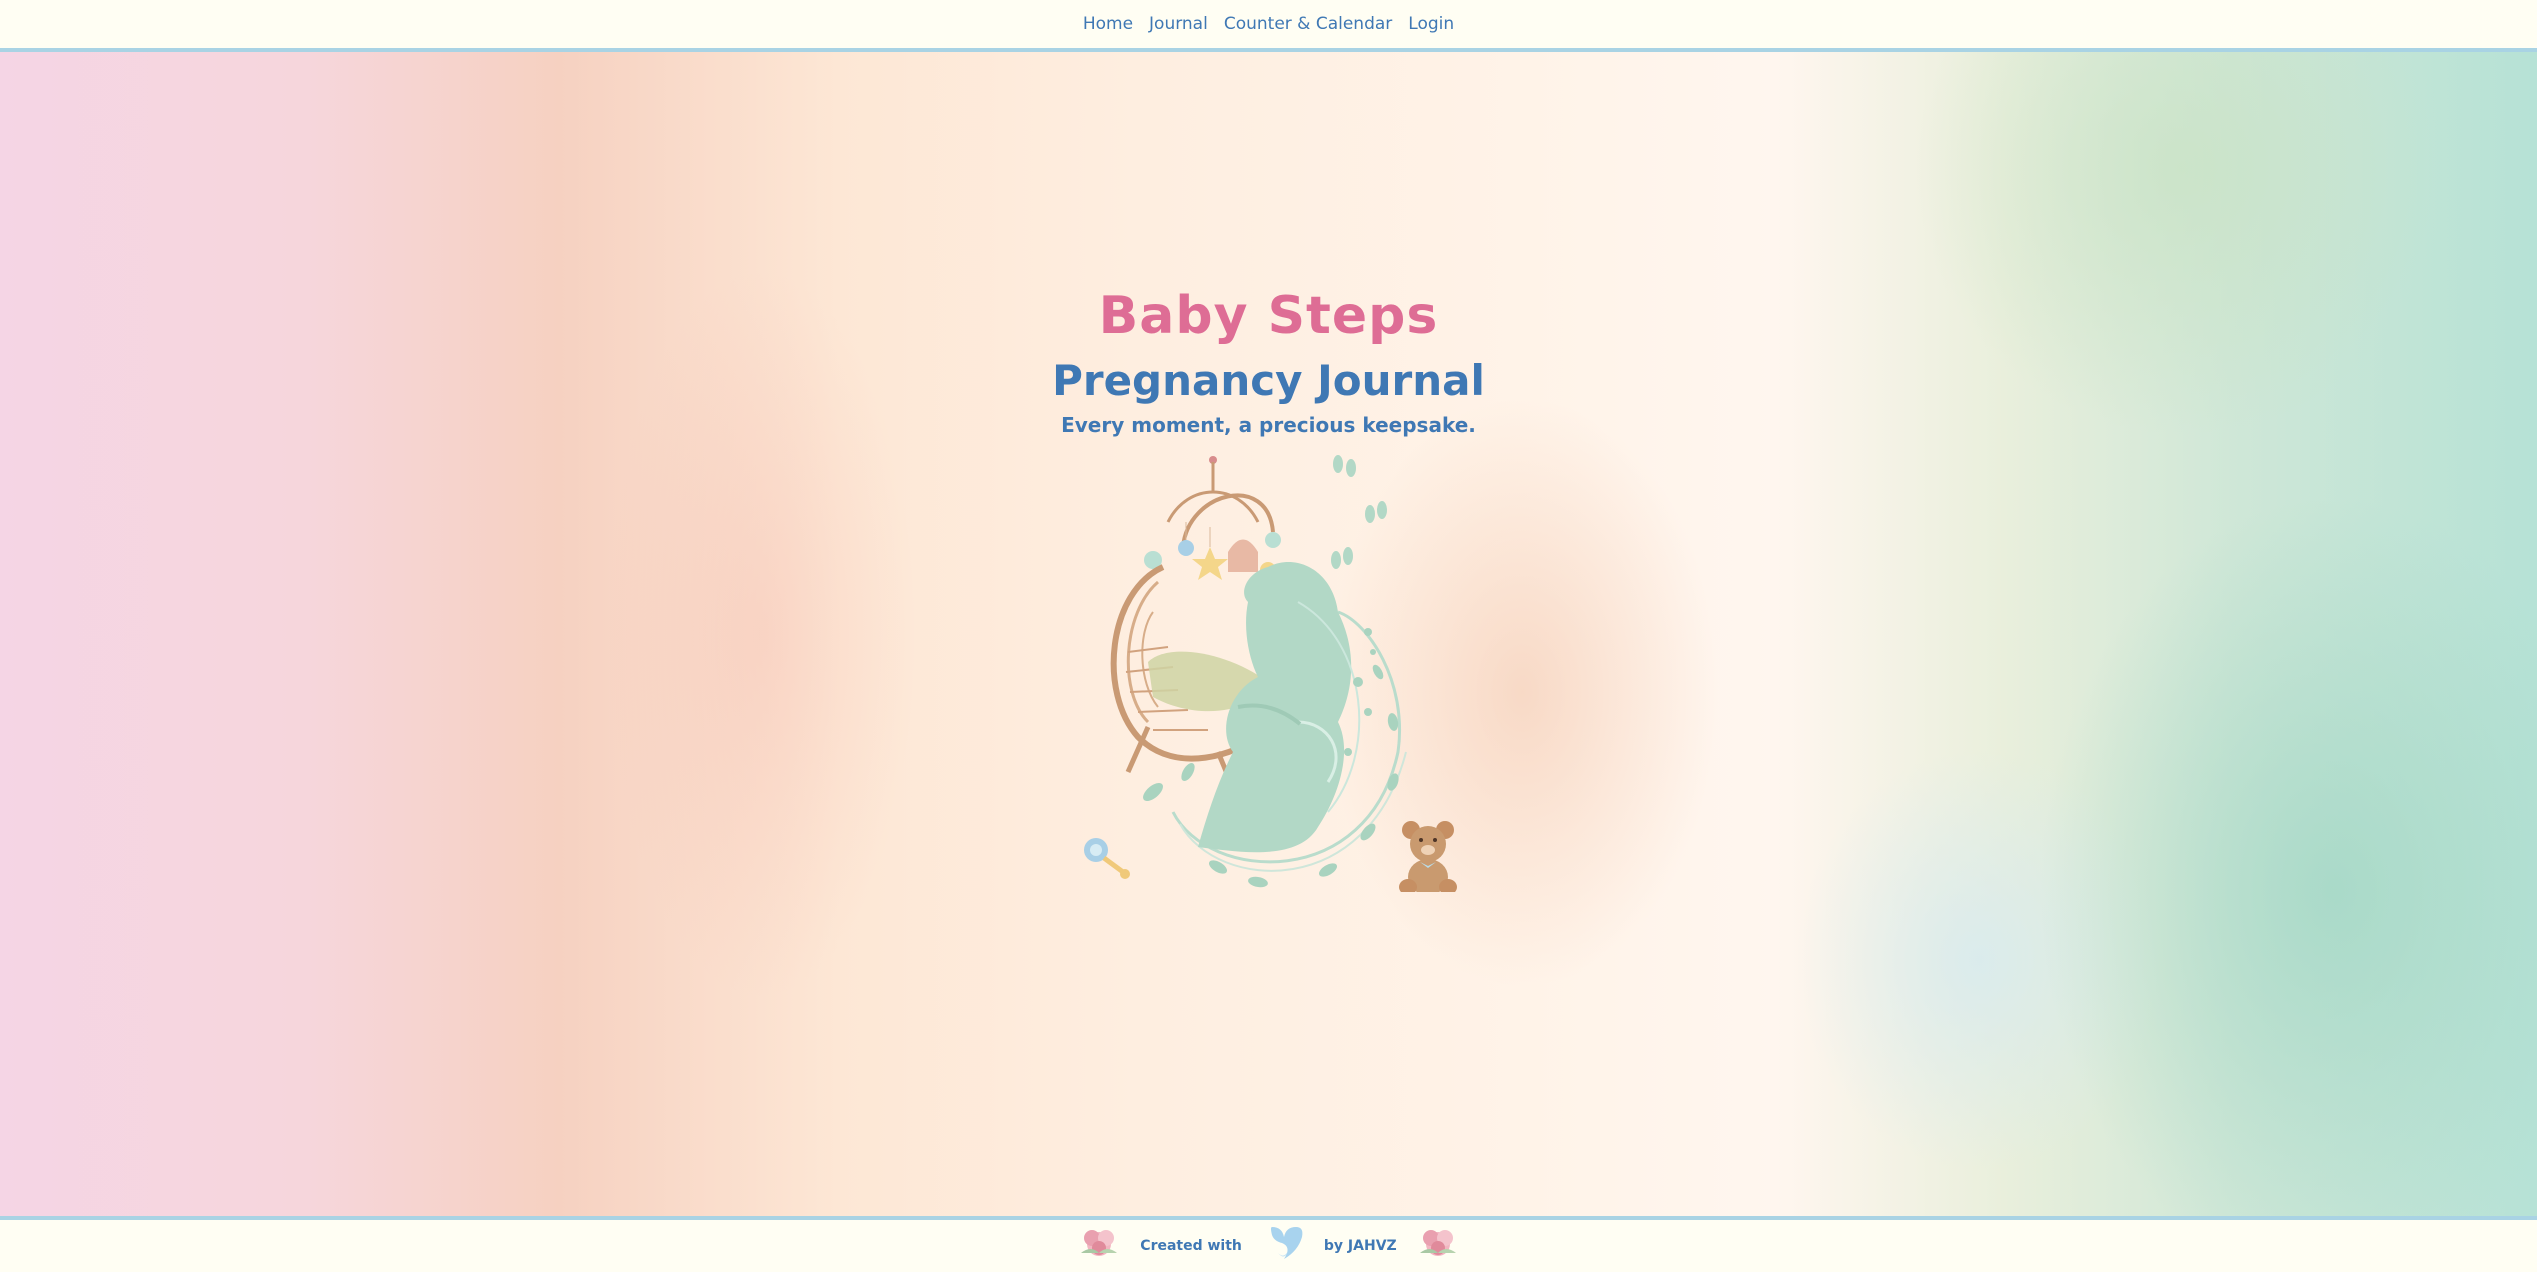 This screenshot has width=2537, height=1272. I want to click on nav-counter-calendar-link: Counter & Calendar, so click(1308, 24).